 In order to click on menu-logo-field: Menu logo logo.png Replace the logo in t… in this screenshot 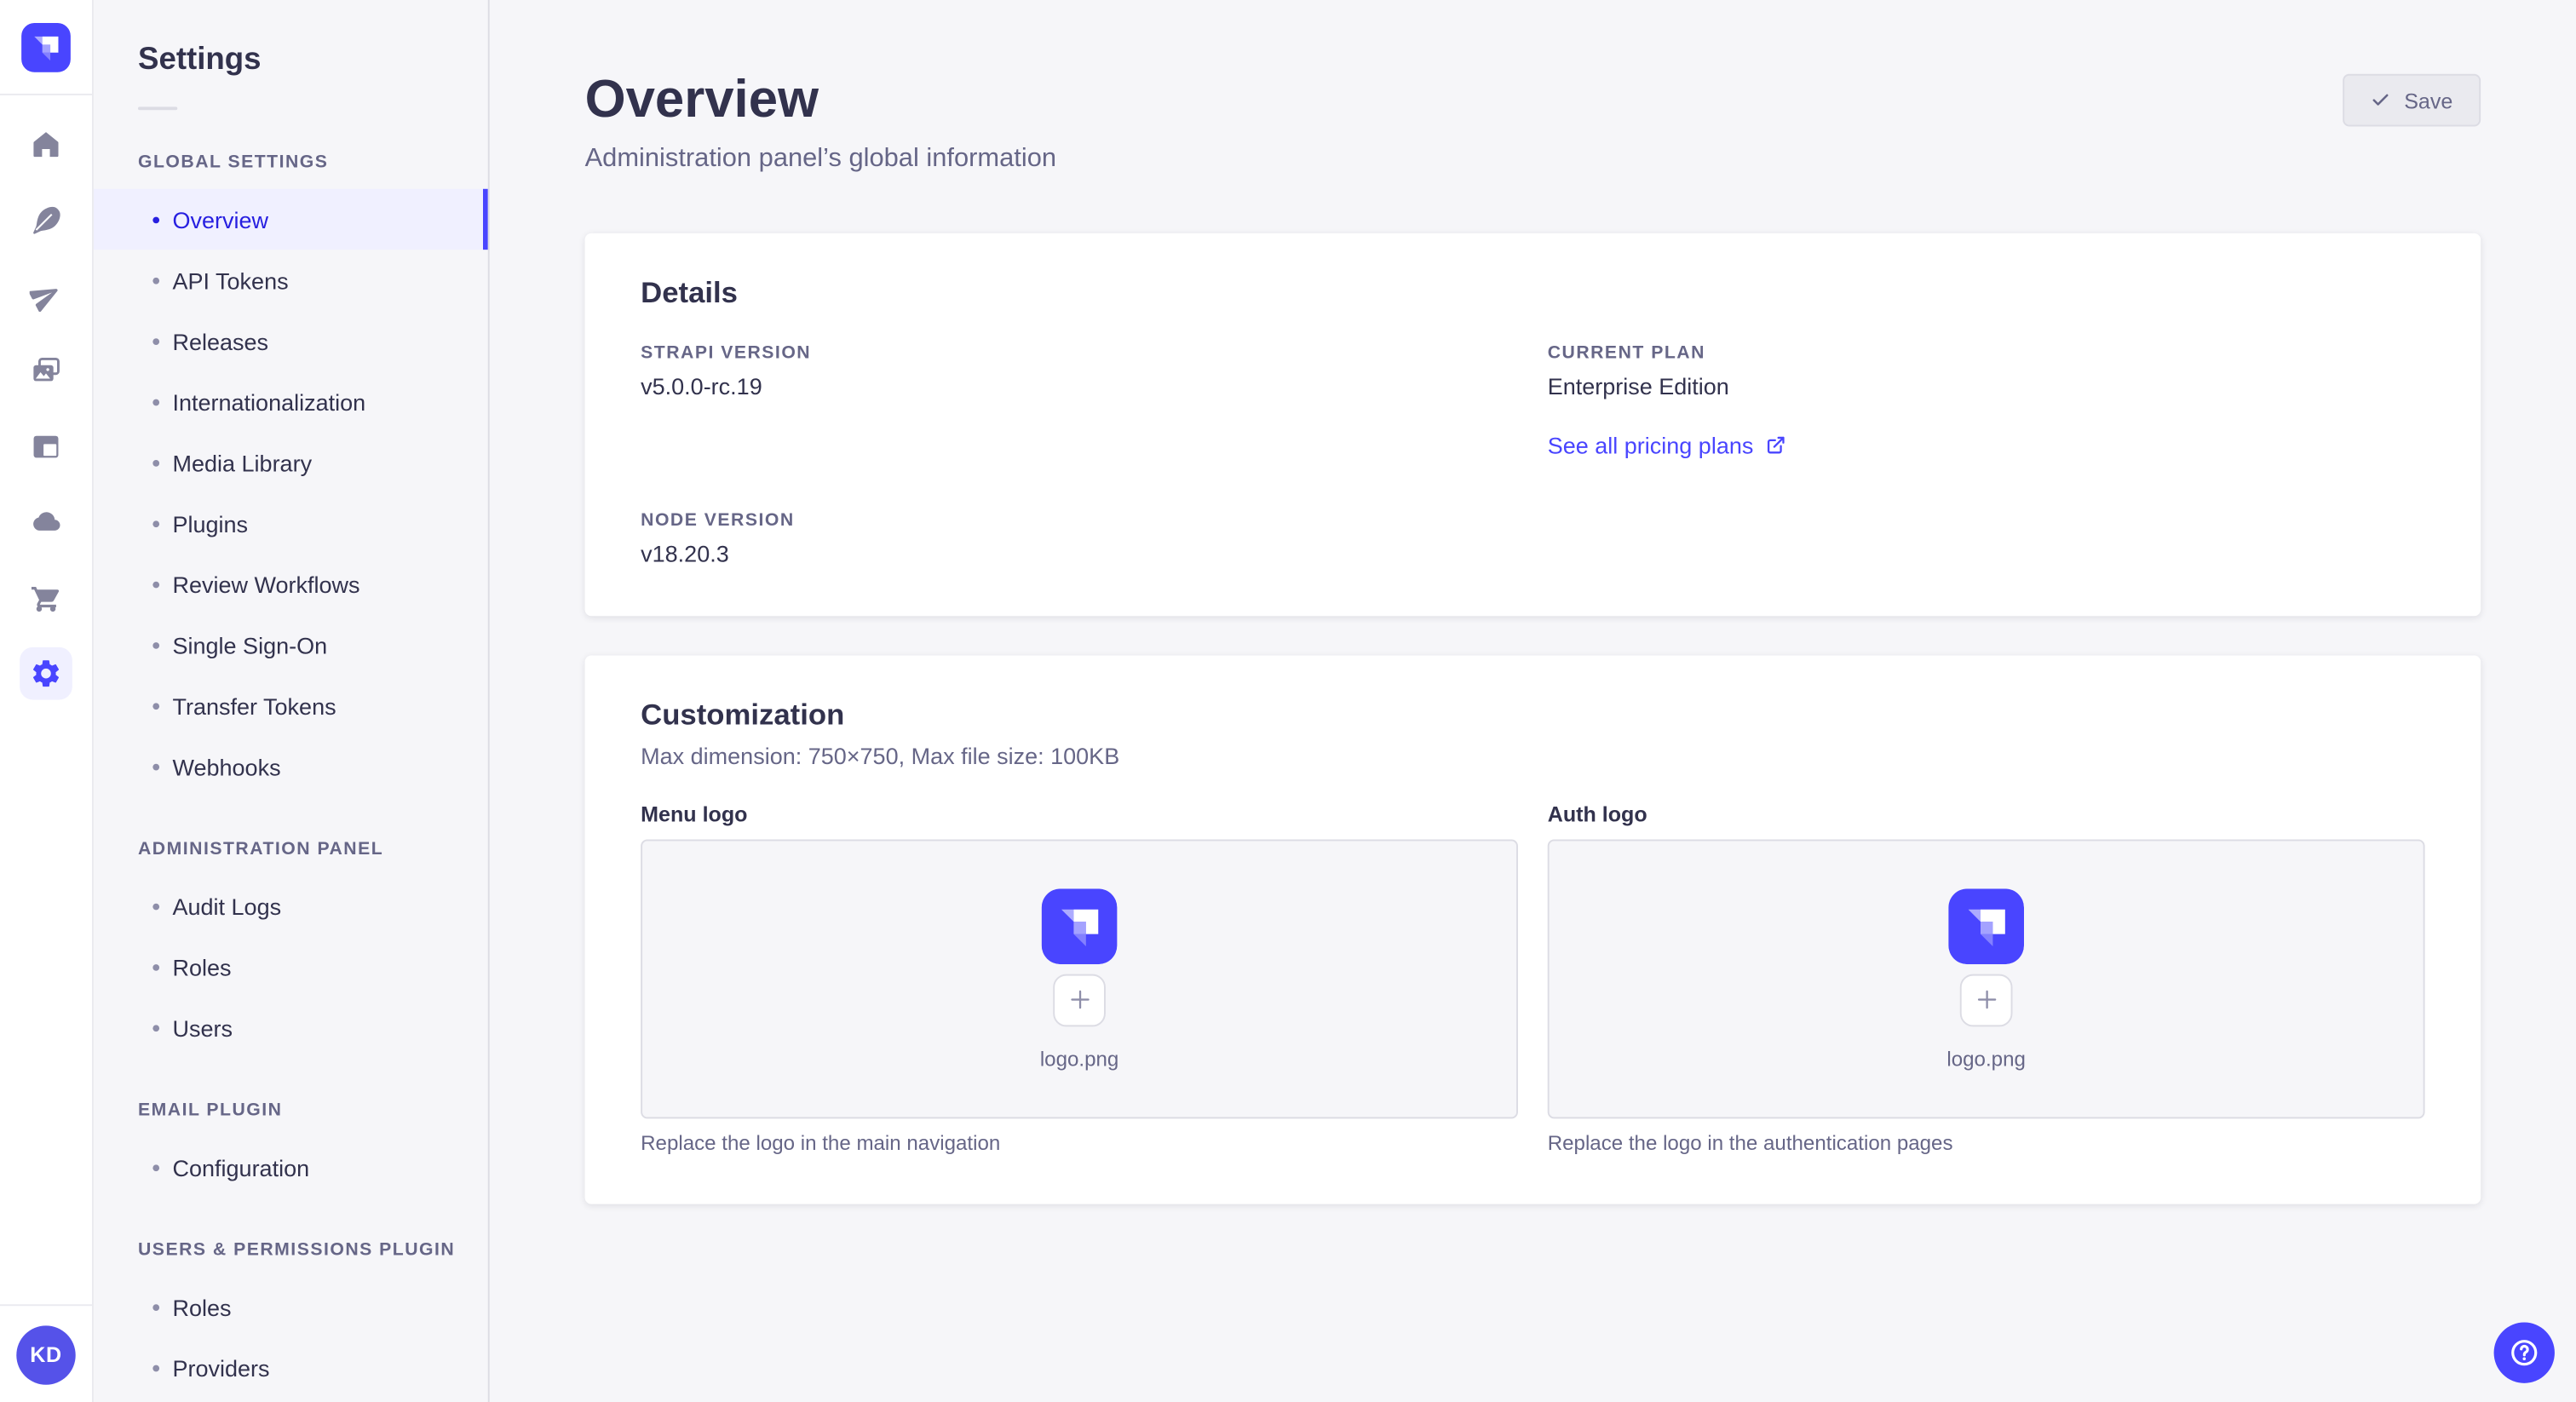, I will do `click(1080, 979)`.